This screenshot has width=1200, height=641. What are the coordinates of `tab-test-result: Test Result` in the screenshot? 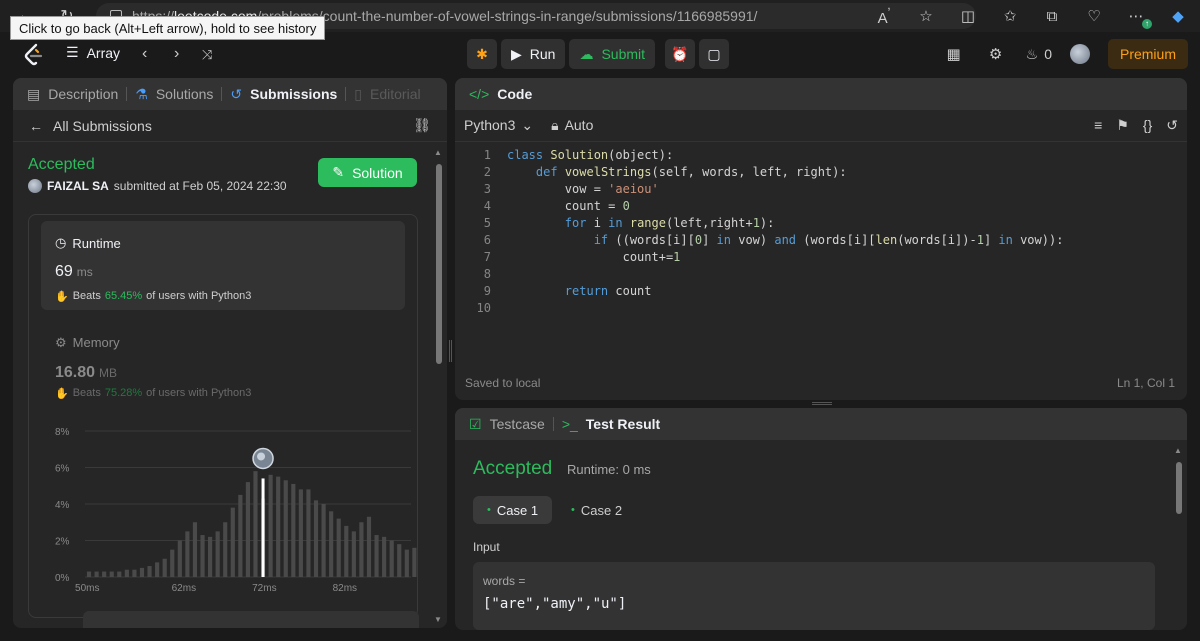 It's located at (623, 424).